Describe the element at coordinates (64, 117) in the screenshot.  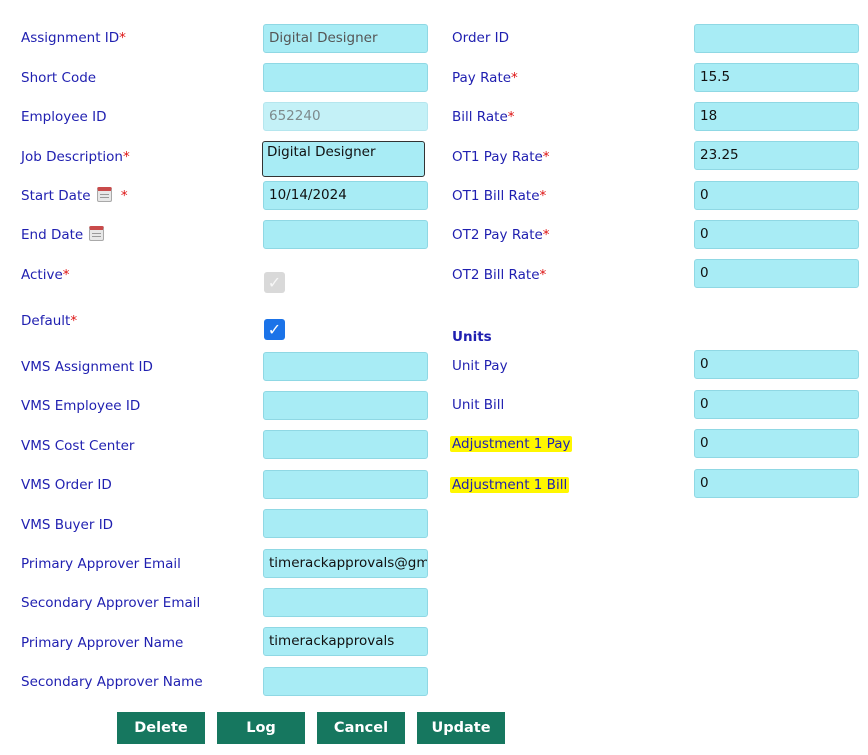
I see `employee-id-label: Employee ID` at that location.